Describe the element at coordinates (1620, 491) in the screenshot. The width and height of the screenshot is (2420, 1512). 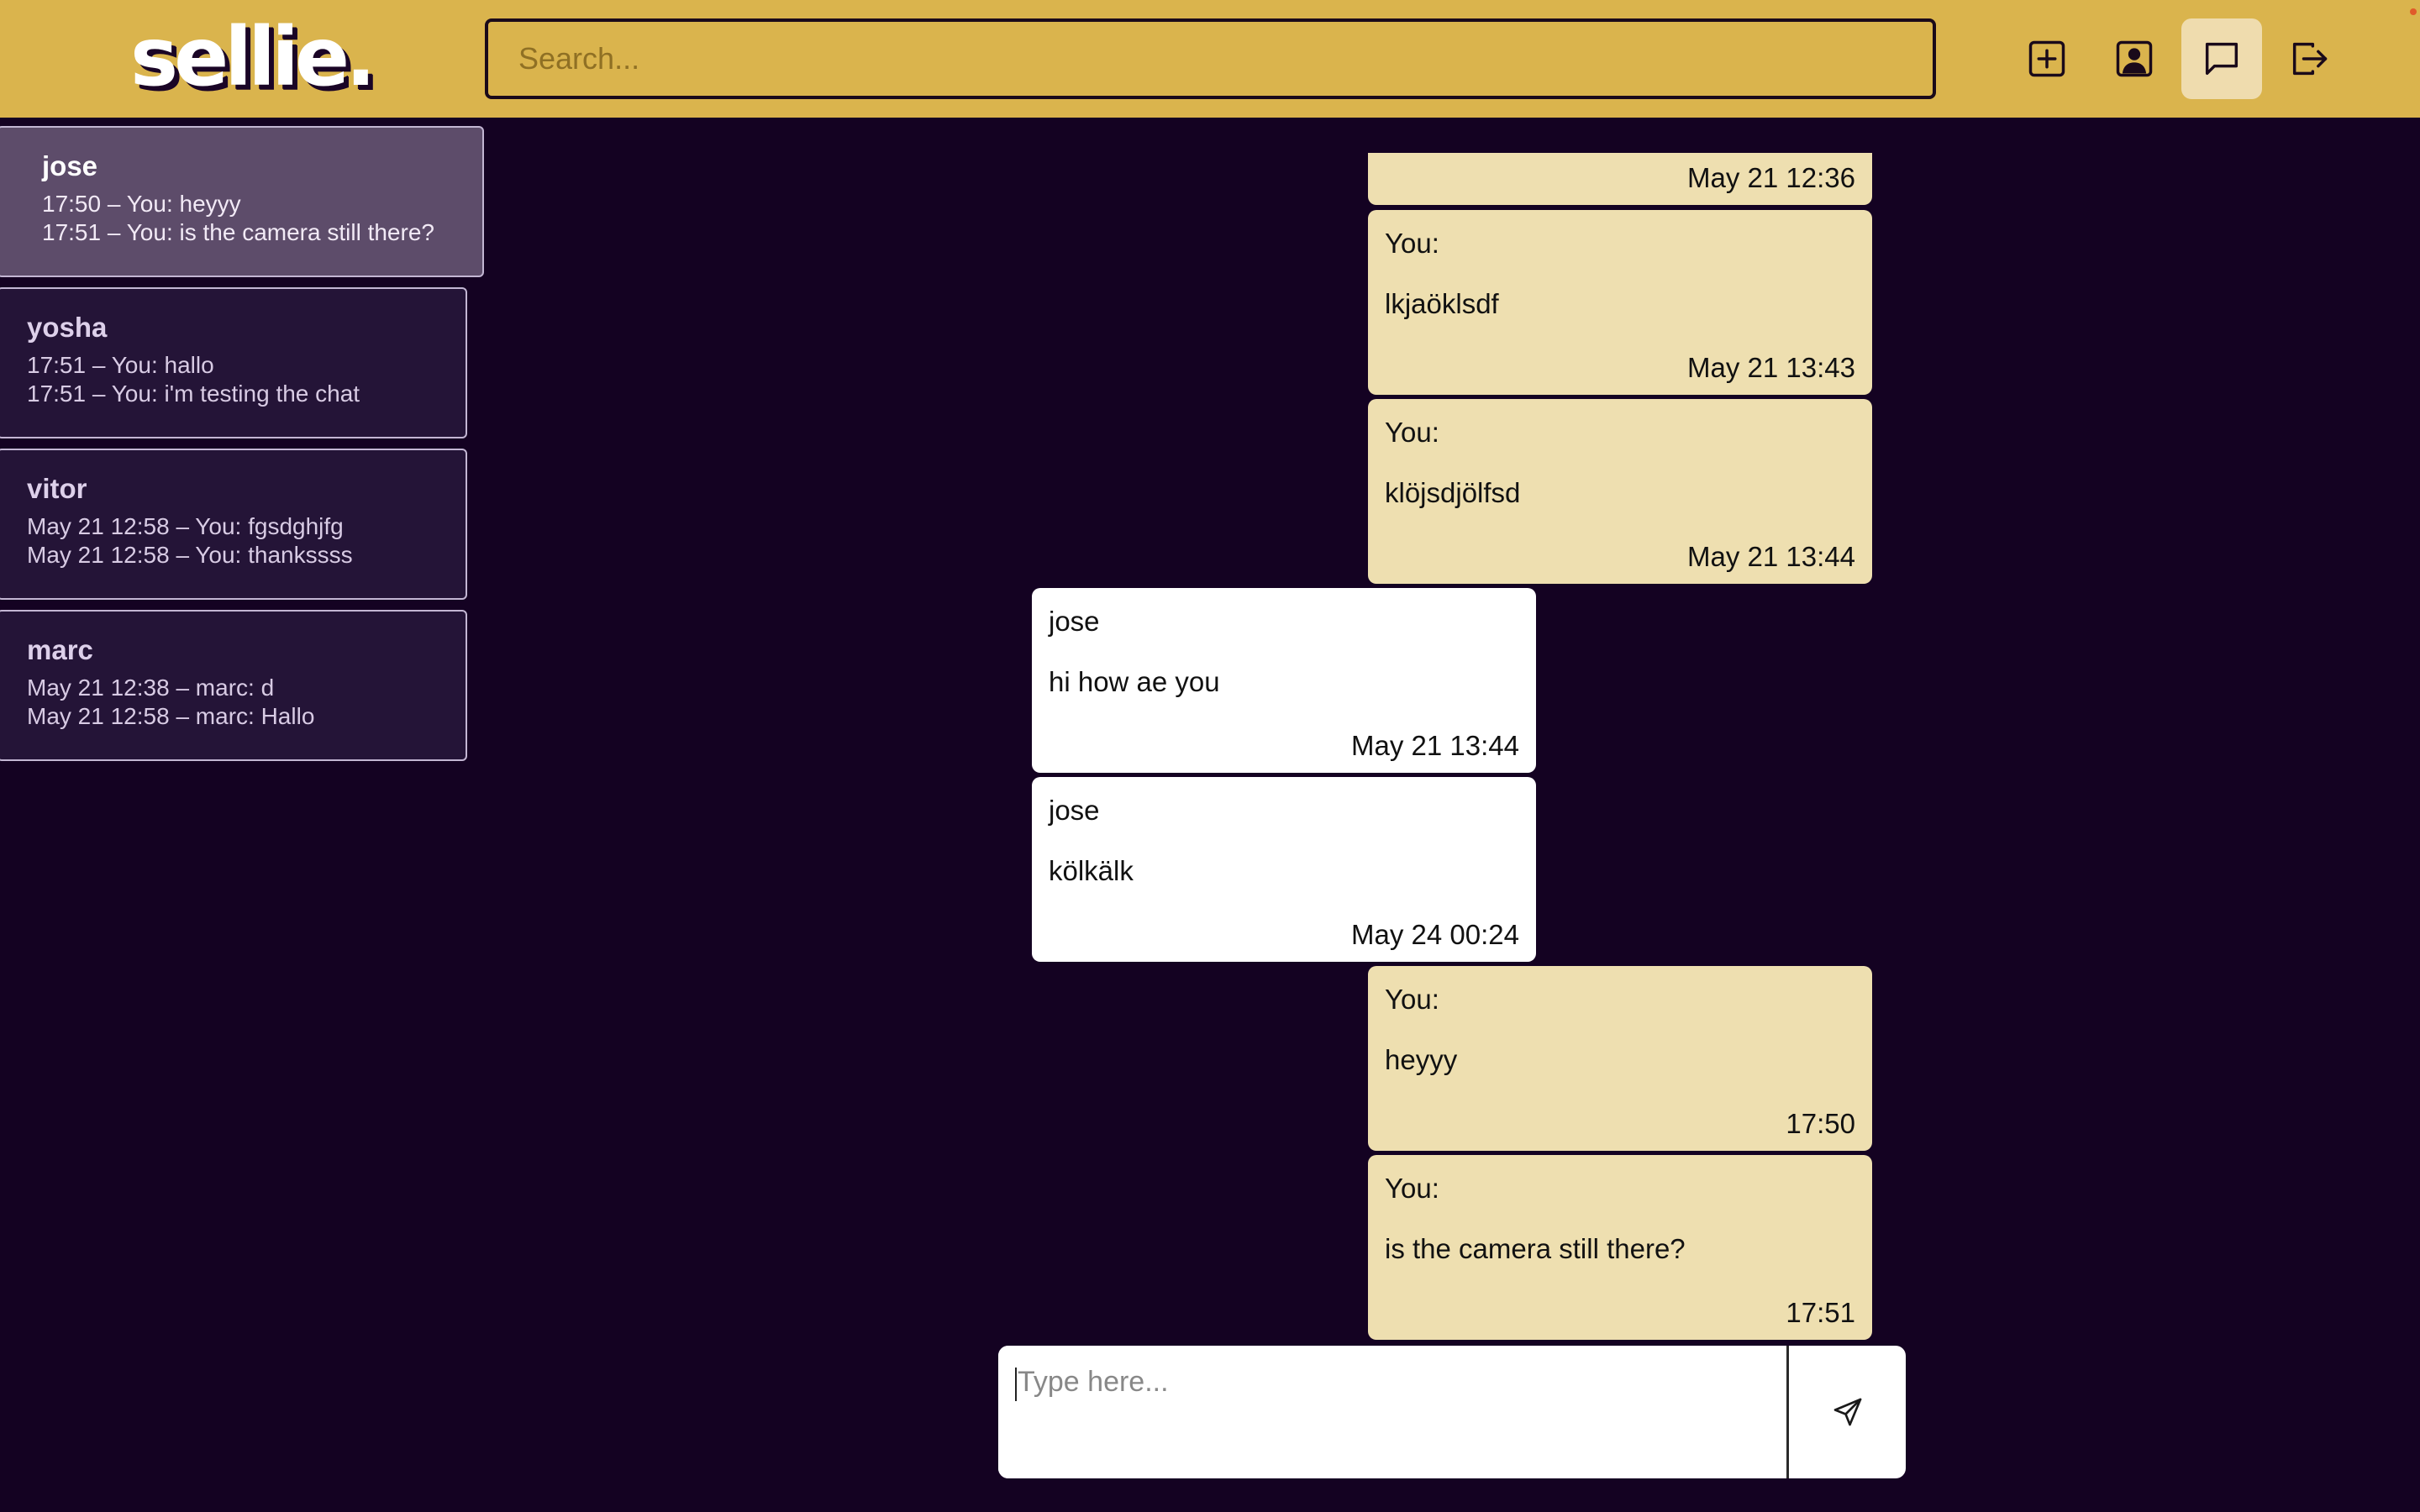
I see `message-bubble-own: You: klöjsdjölfsd May 21 13:44` at that location.